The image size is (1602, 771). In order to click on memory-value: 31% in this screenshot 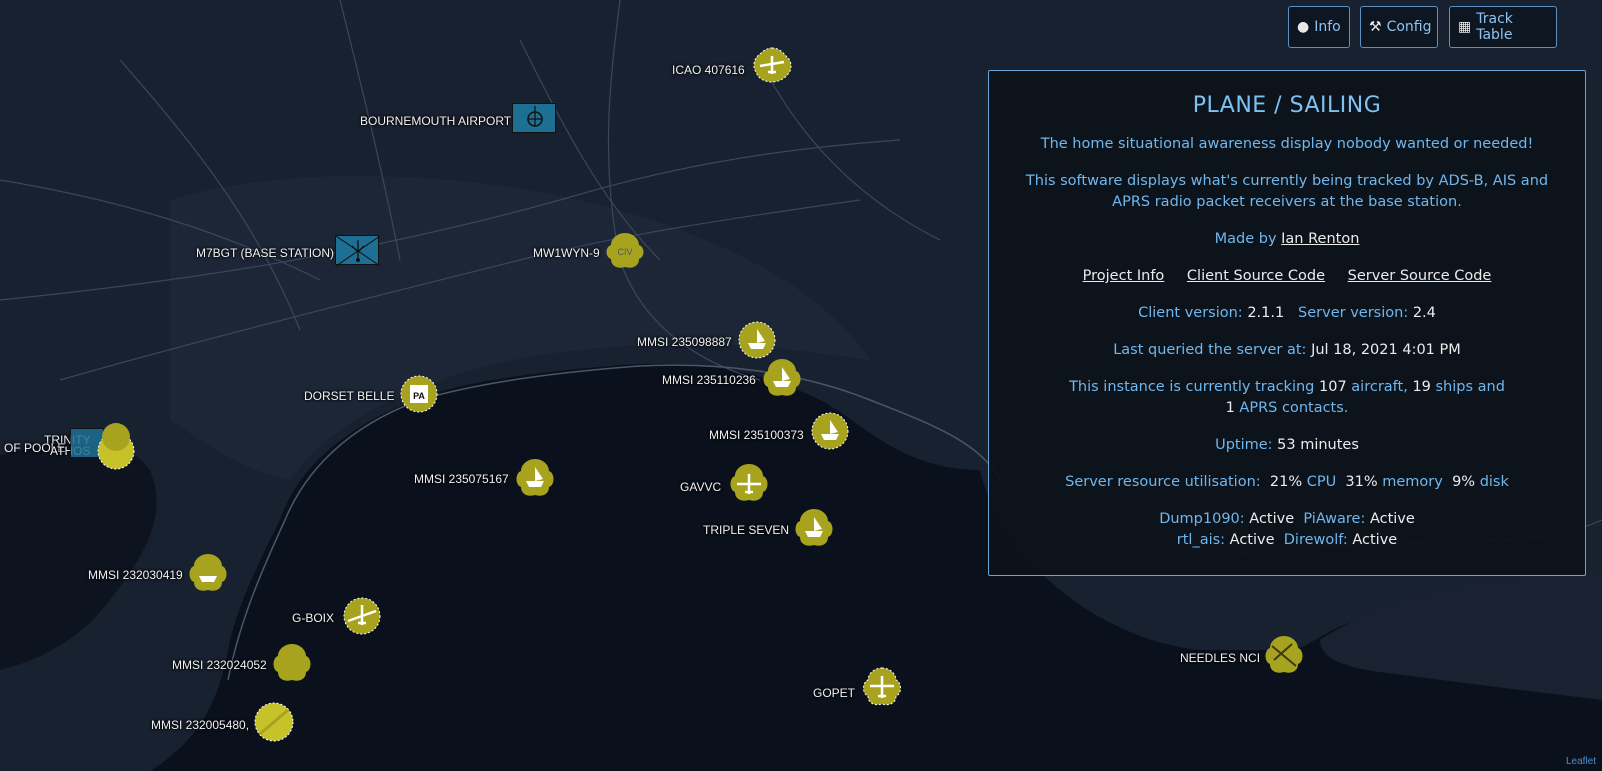, I will do `click(1361, 482)`.